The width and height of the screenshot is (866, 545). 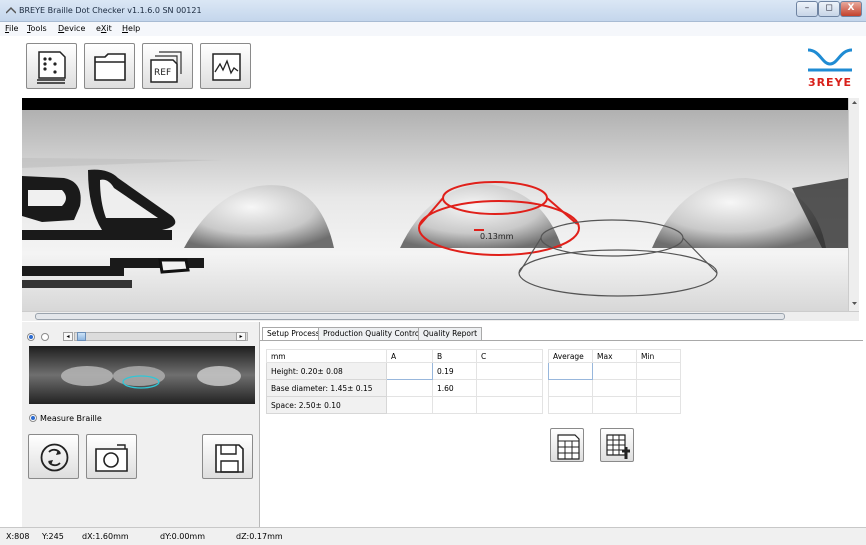 What do you see at coordinates (259, 536) in the screenshot?
I see `status-dz: dZ:0.17mm` at bounding box center [259, 536].